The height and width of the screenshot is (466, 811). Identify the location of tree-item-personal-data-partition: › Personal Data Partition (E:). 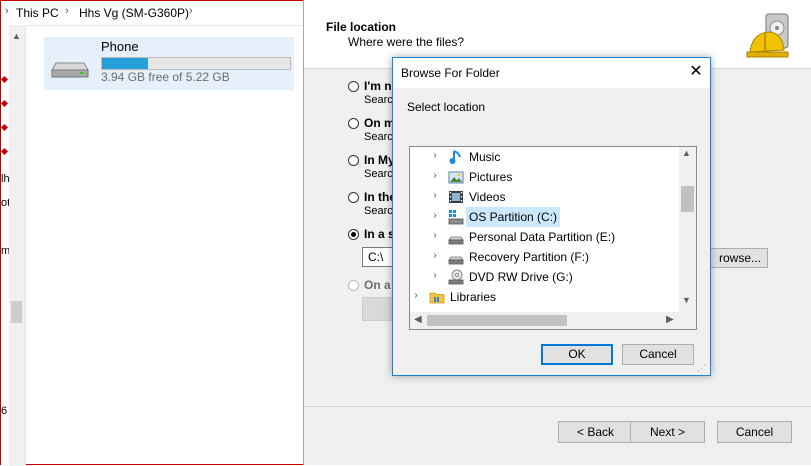
(545, 237).